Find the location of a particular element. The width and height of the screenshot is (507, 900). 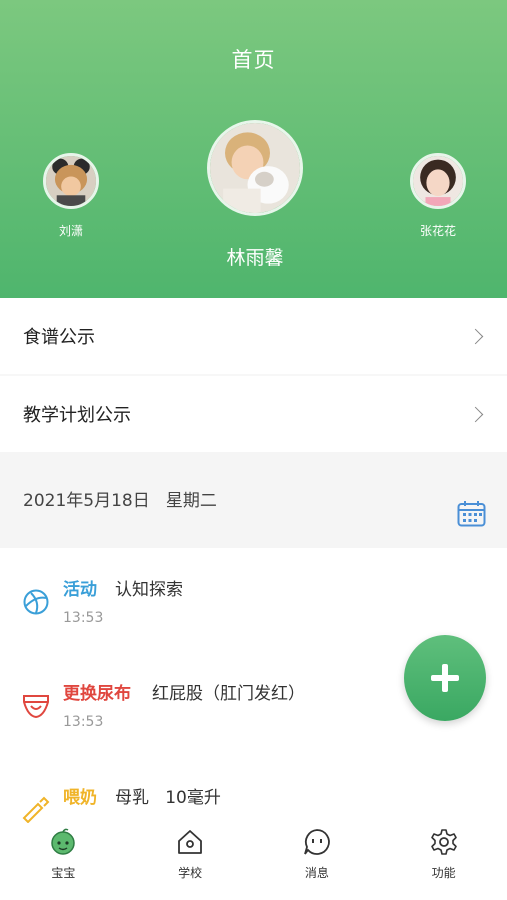

kid-photo-center is located at coordinates (255, 168).